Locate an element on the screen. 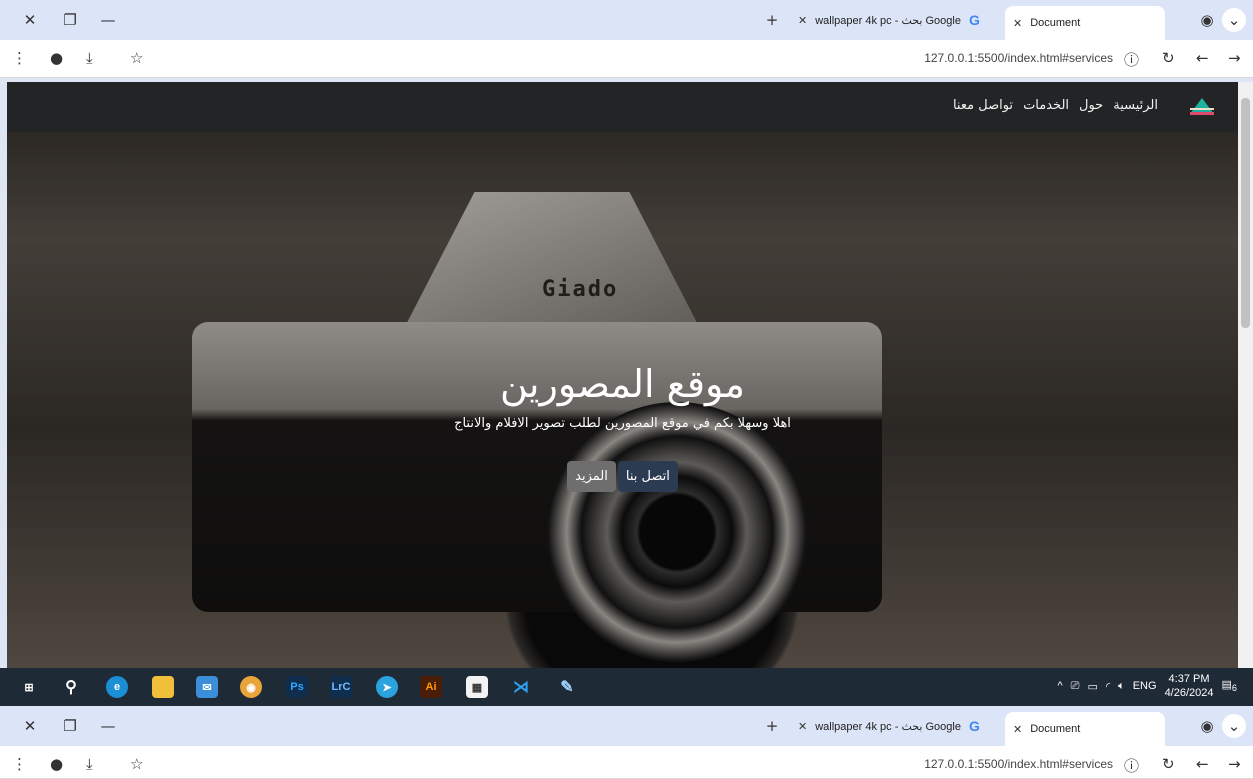 This screenshot has height=779, width=1253. site-navbar: الرئيسية حول الخدمات تواصل معنا is located at coordinates (622, 107).